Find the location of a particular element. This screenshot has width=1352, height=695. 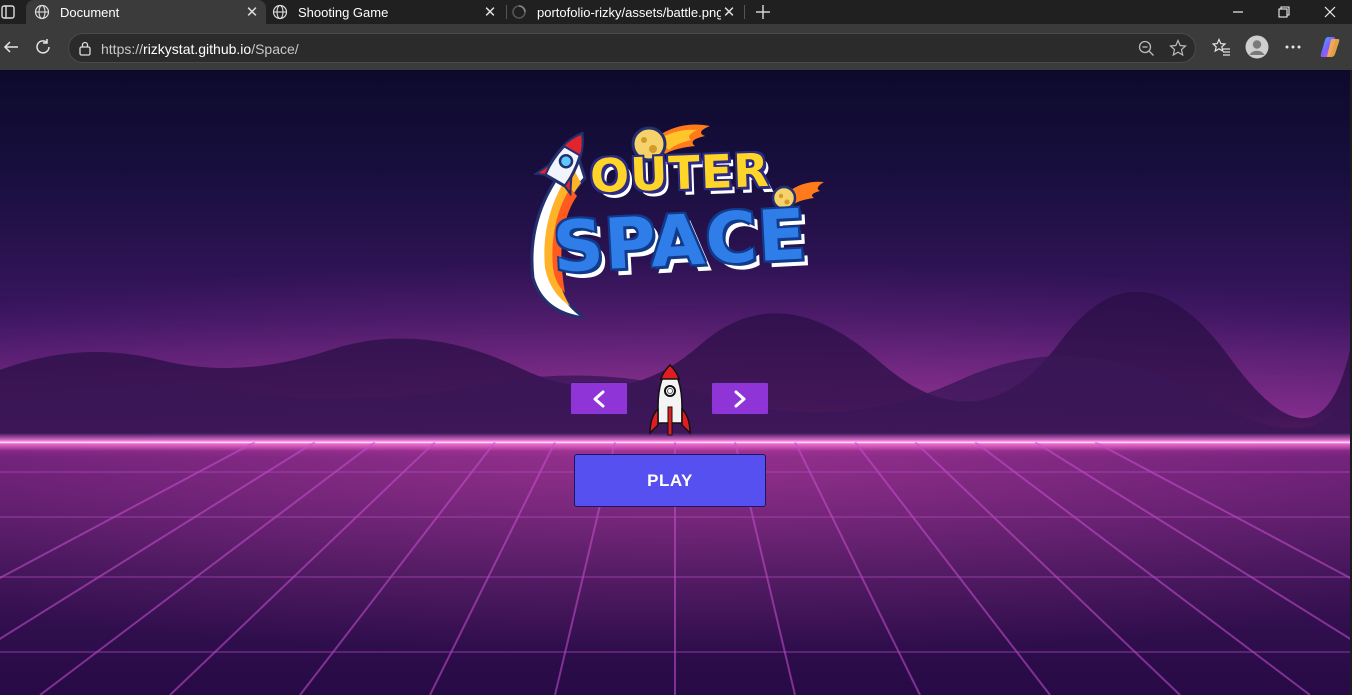

next-ship-button is located at coordinates (740, 398).